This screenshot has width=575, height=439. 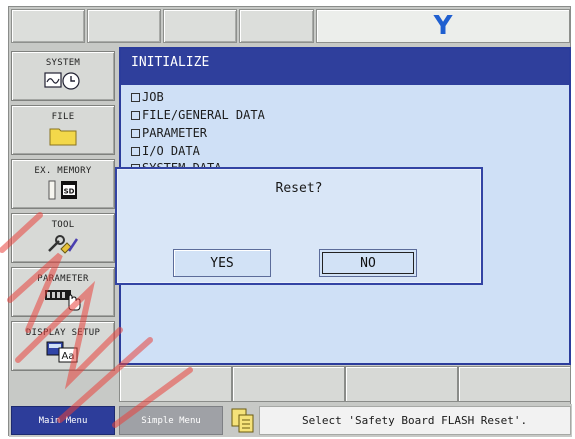 What do you see at coordinates (345, 67) in the screenshot?
I see `page-title: INITIALIZE` at bounding box center [345, 67].